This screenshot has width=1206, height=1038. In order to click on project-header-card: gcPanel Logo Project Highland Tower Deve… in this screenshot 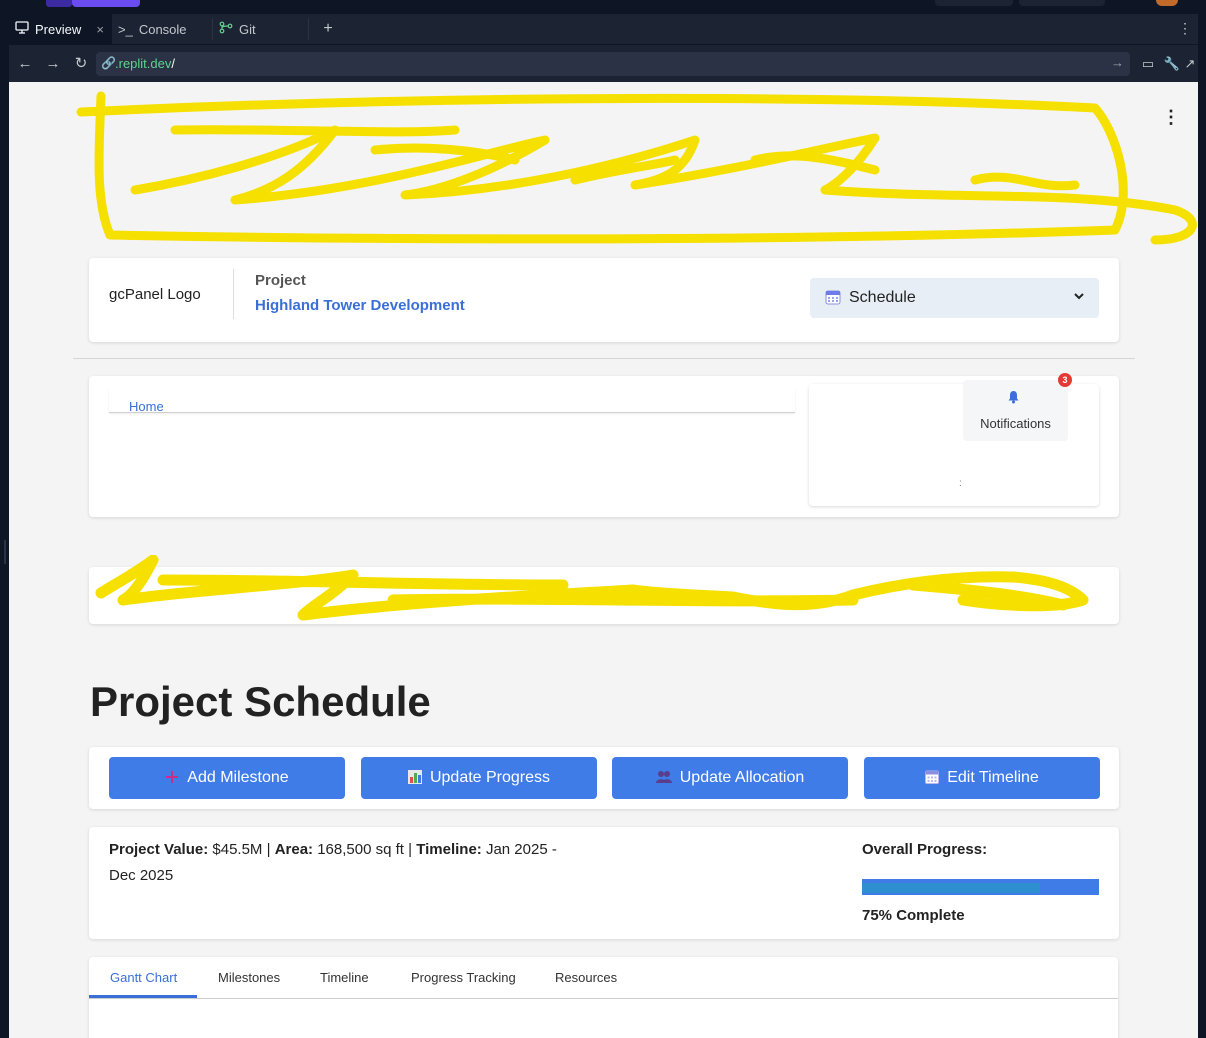, I will do `click(604, 300)`.